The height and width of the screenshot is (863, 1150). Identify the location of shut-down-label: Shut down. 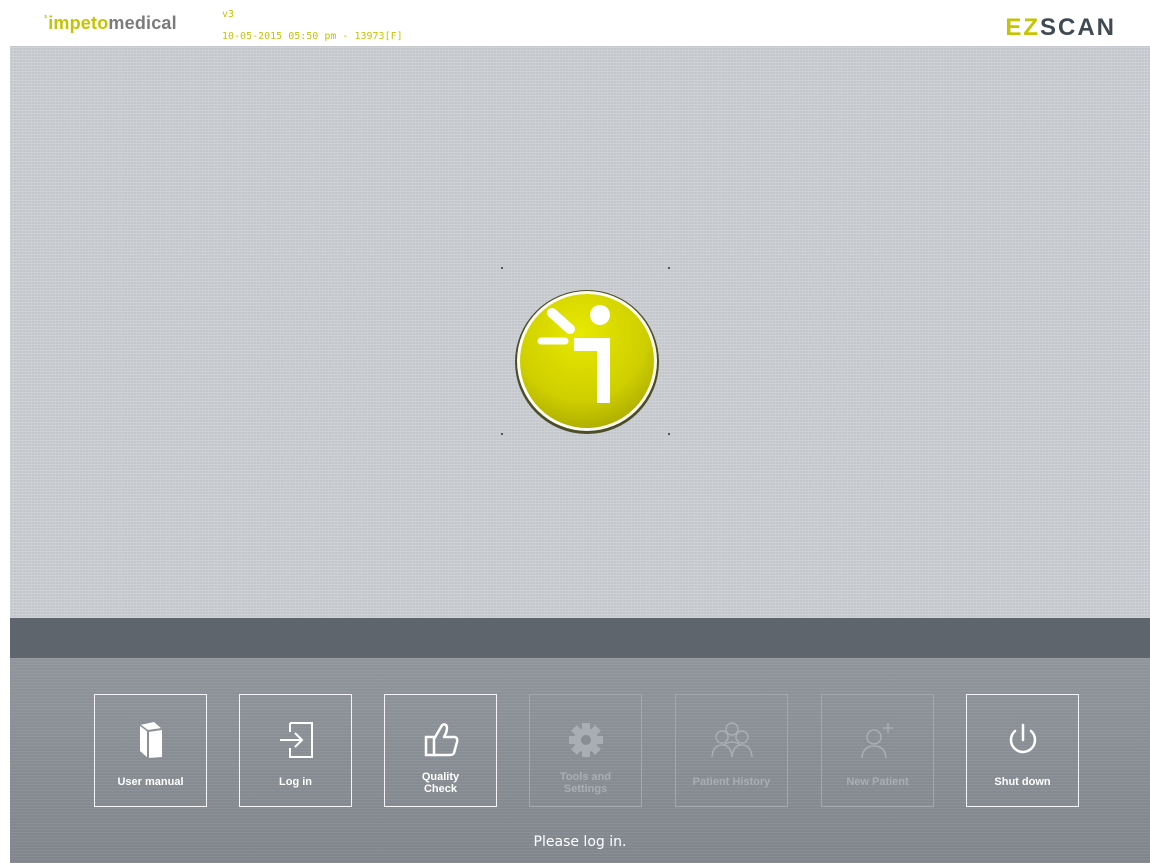
(1022, 782).